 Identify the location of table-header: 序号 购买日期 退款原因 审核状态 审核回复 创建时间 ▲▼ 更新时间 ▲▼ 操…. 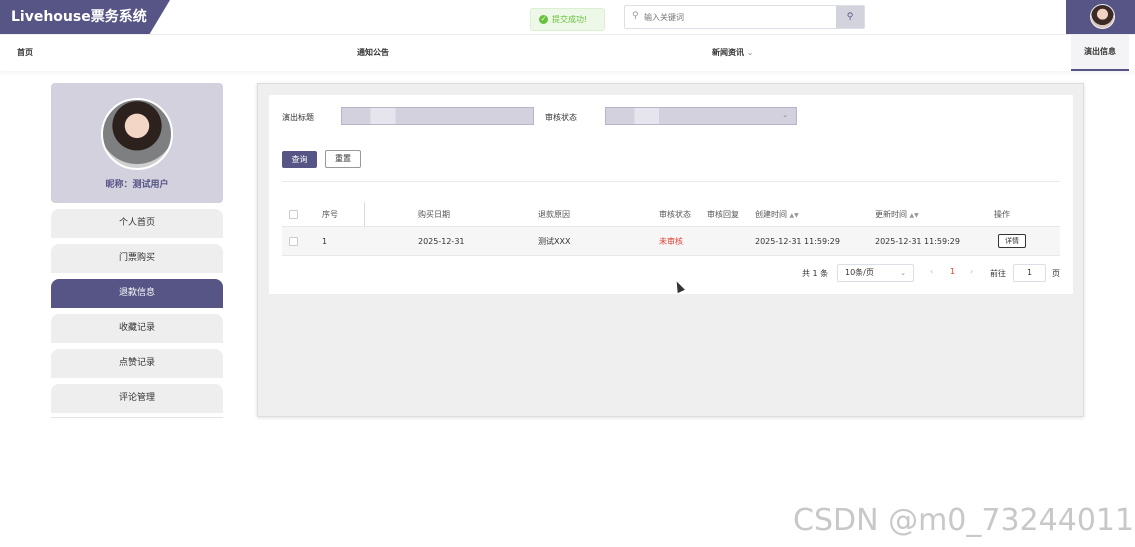
(671, 214).